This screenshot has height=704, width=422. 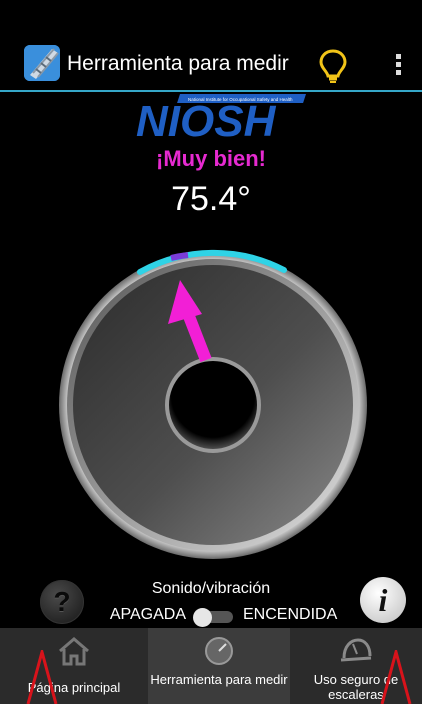 I want to click on sound-vibration-switch, so click(x=213, y=617).